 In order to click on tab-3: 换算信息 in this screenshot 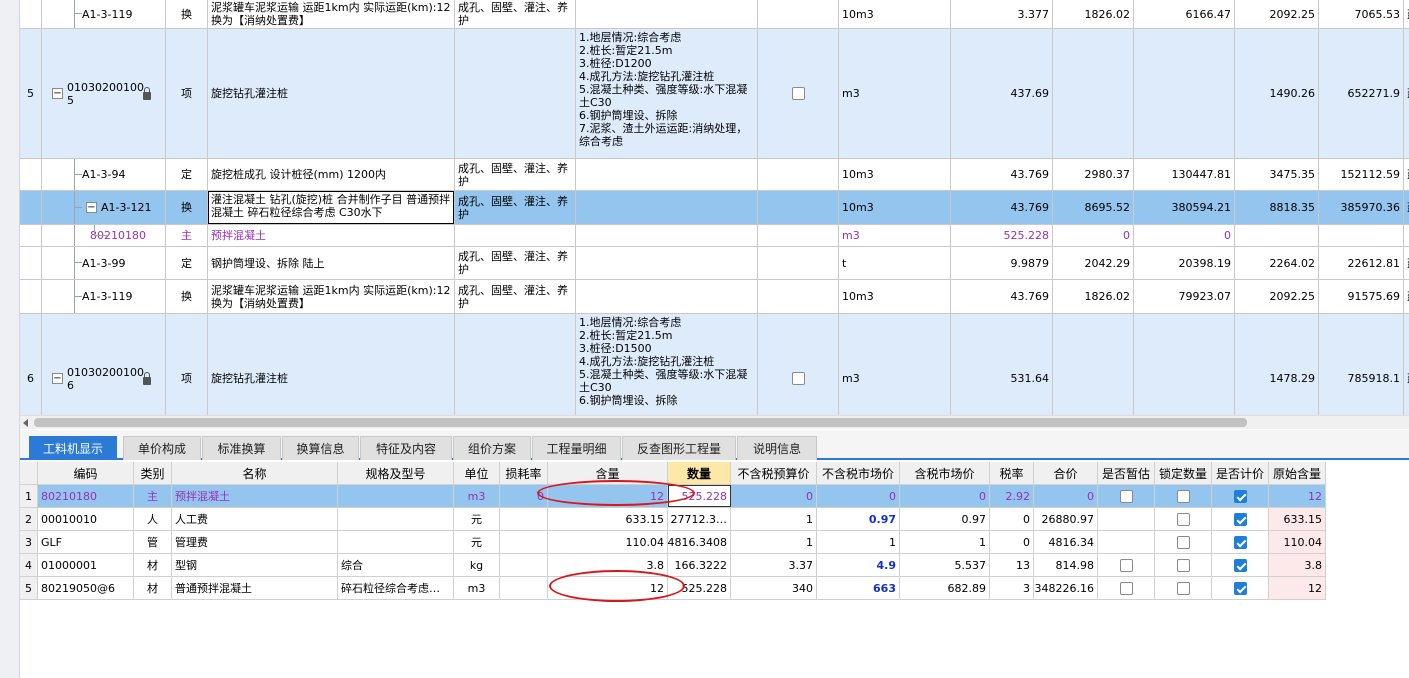, I will do `click(320, 448)`.